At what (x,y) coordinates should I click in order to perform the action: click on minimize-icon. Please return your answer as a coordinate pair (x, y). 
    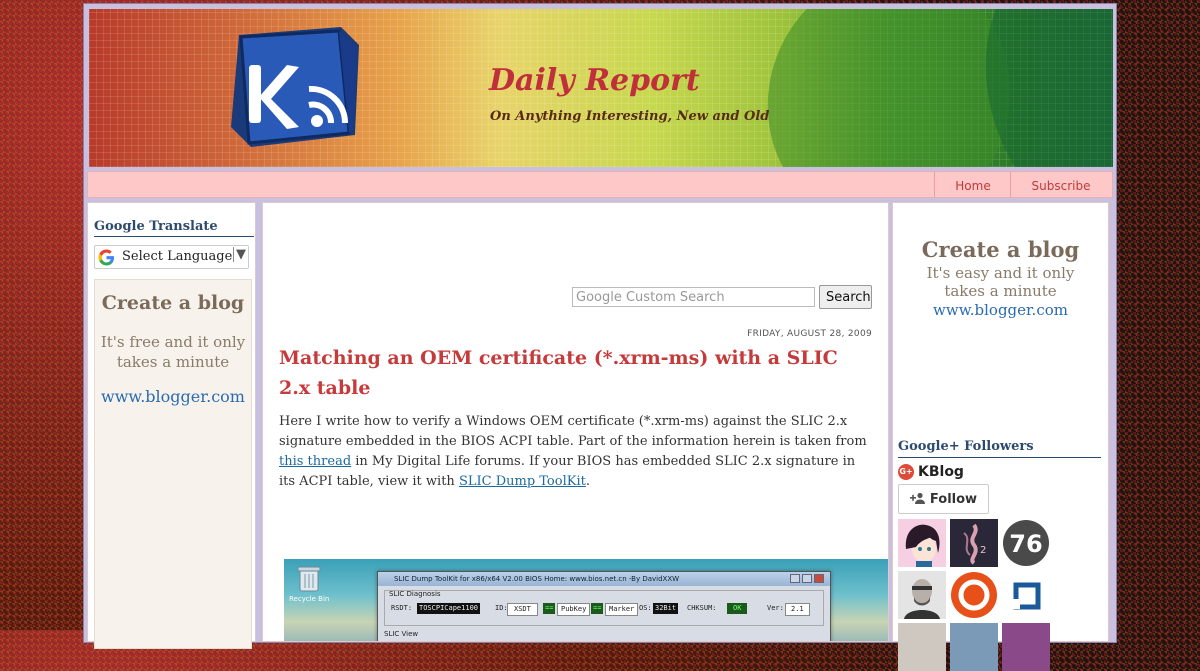
    Looking at the image, I should click on (795, 578).